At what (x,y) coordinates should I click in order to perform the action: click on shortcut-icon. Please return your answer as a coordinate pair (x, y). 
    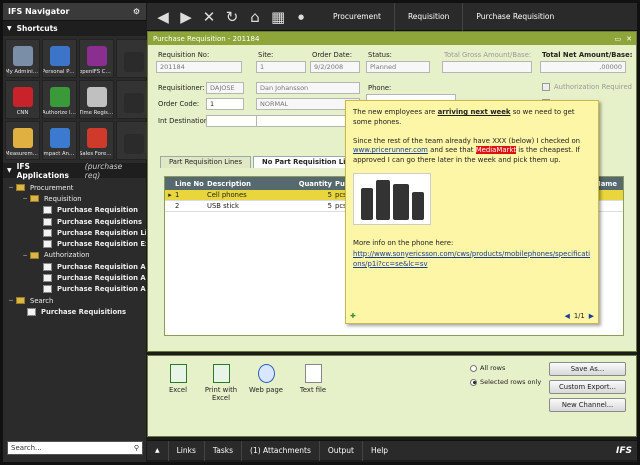
    Looking at the image, I should click on (96, 138).